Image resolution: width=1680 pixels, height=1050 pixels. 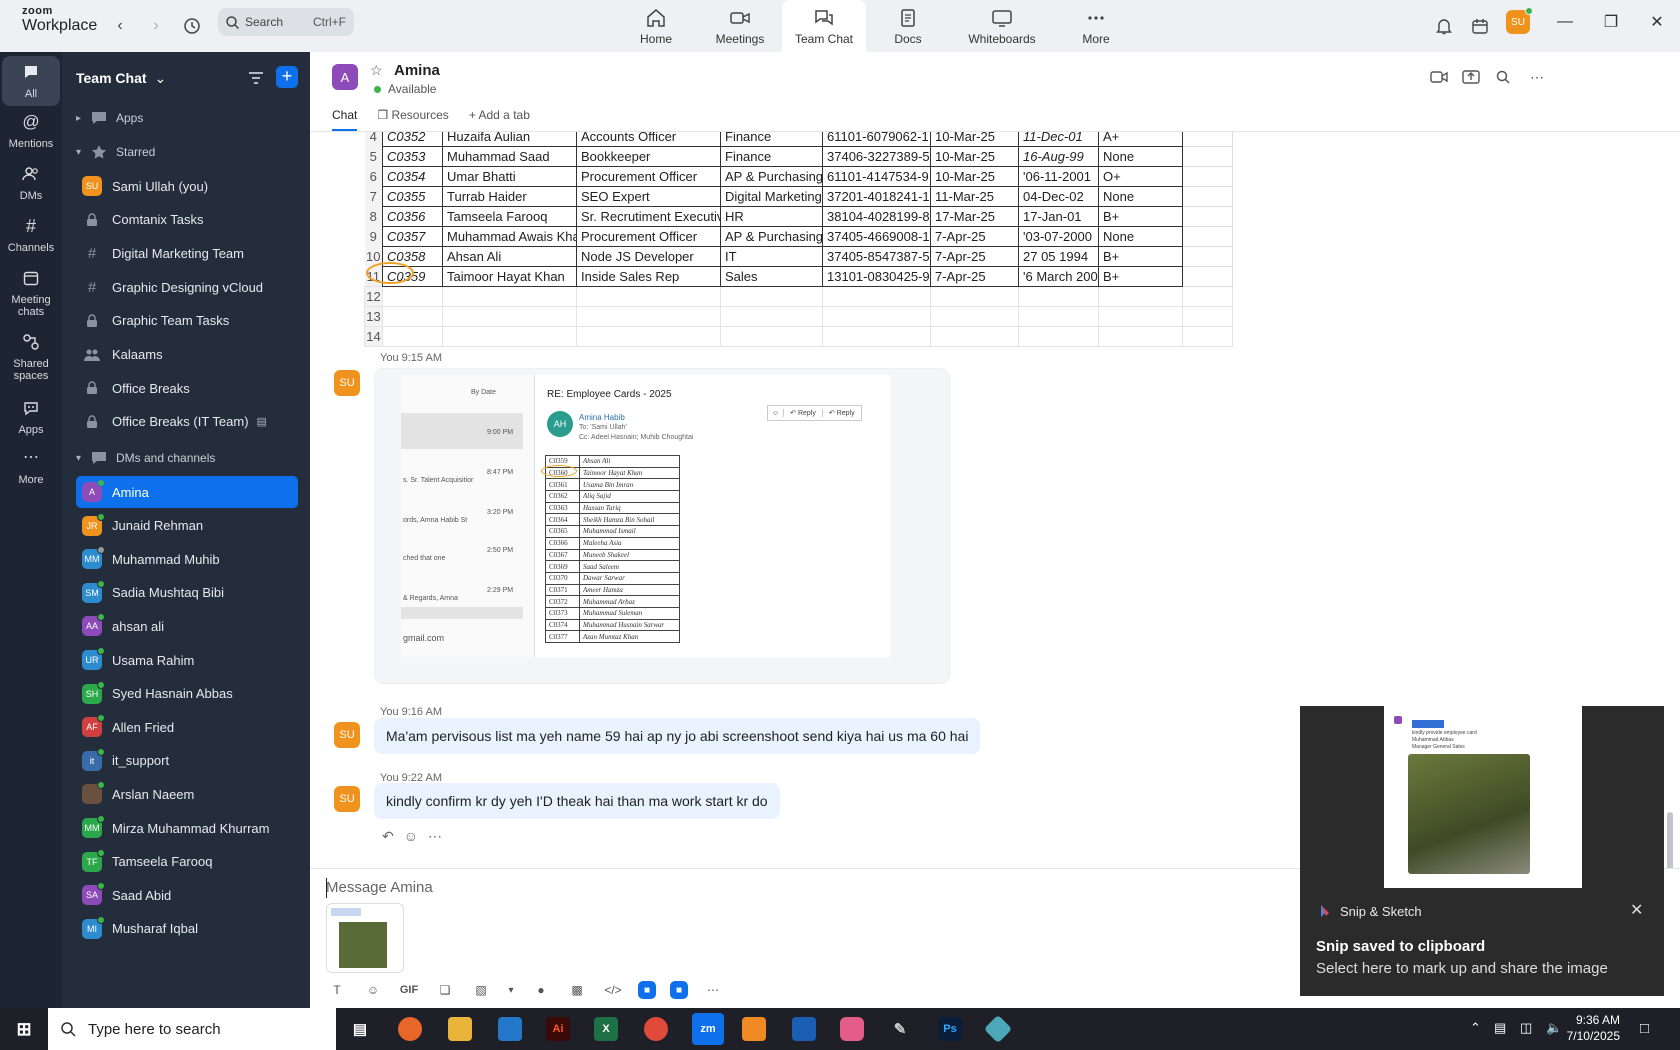 What do you see at coordinates (1096, 26) in the screenshot?
I see `nav-more: More` at bounding box center [1096, 26].